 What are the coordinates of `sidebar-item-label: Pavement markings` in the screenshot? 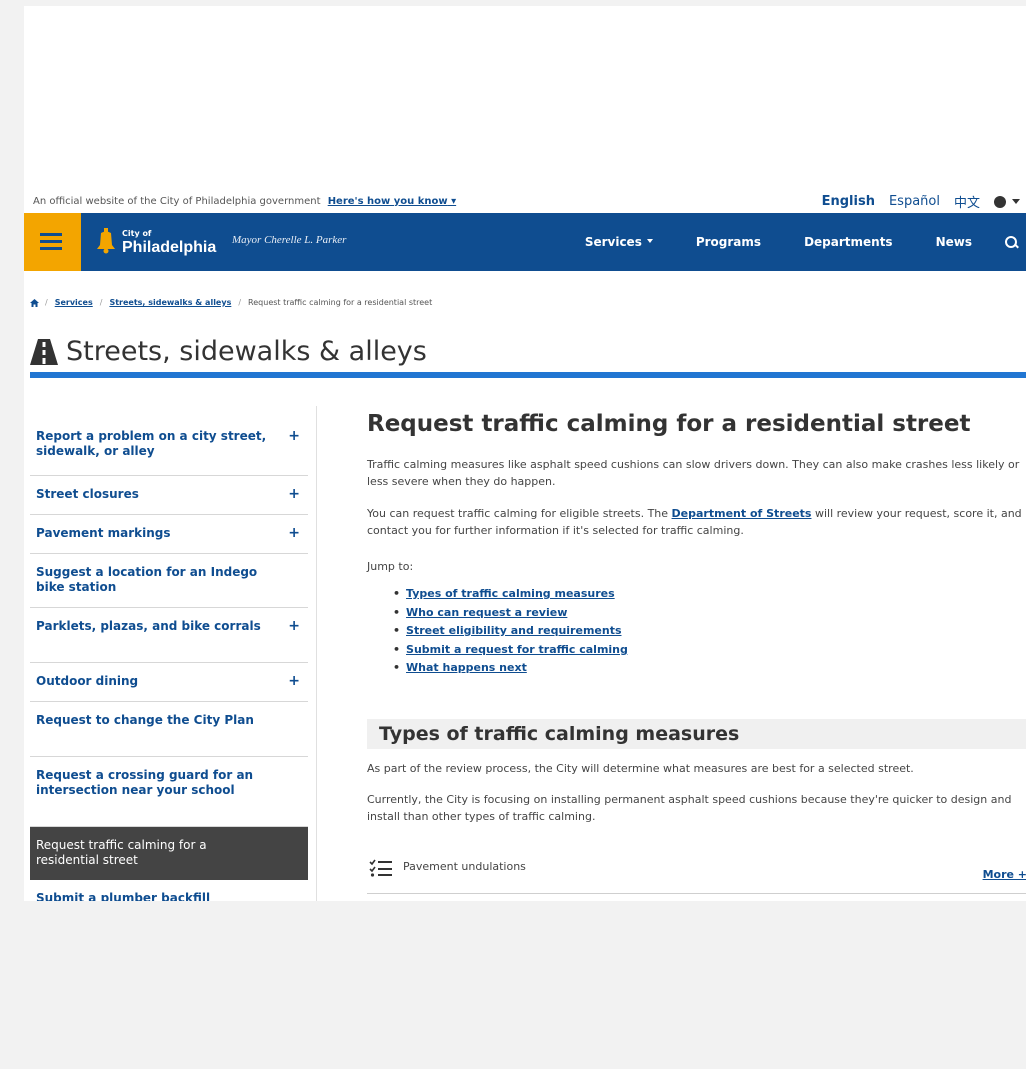 It's located at (103, 533).